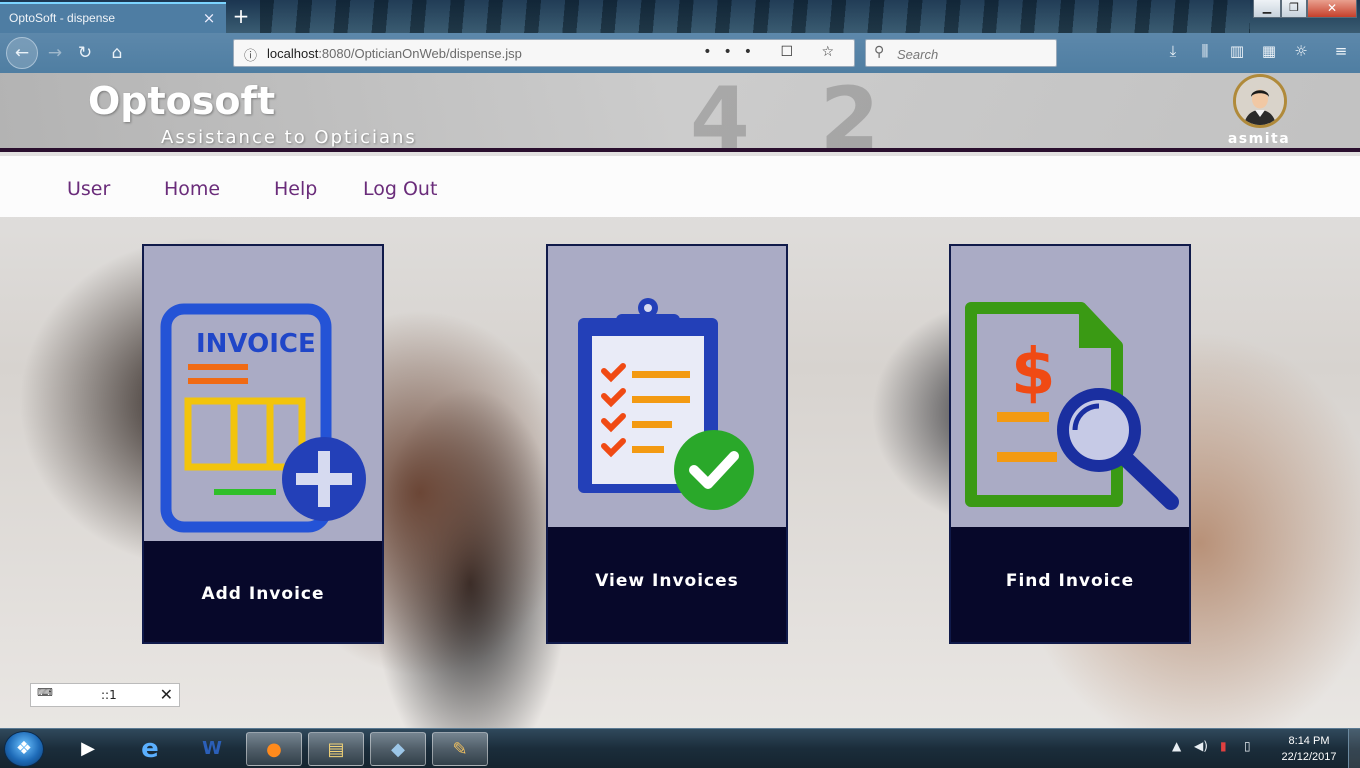 Image resolution: width=1360 pixels, height=768 pixels. I want to click on minimize-icon: ▁, so click(1267, 7).